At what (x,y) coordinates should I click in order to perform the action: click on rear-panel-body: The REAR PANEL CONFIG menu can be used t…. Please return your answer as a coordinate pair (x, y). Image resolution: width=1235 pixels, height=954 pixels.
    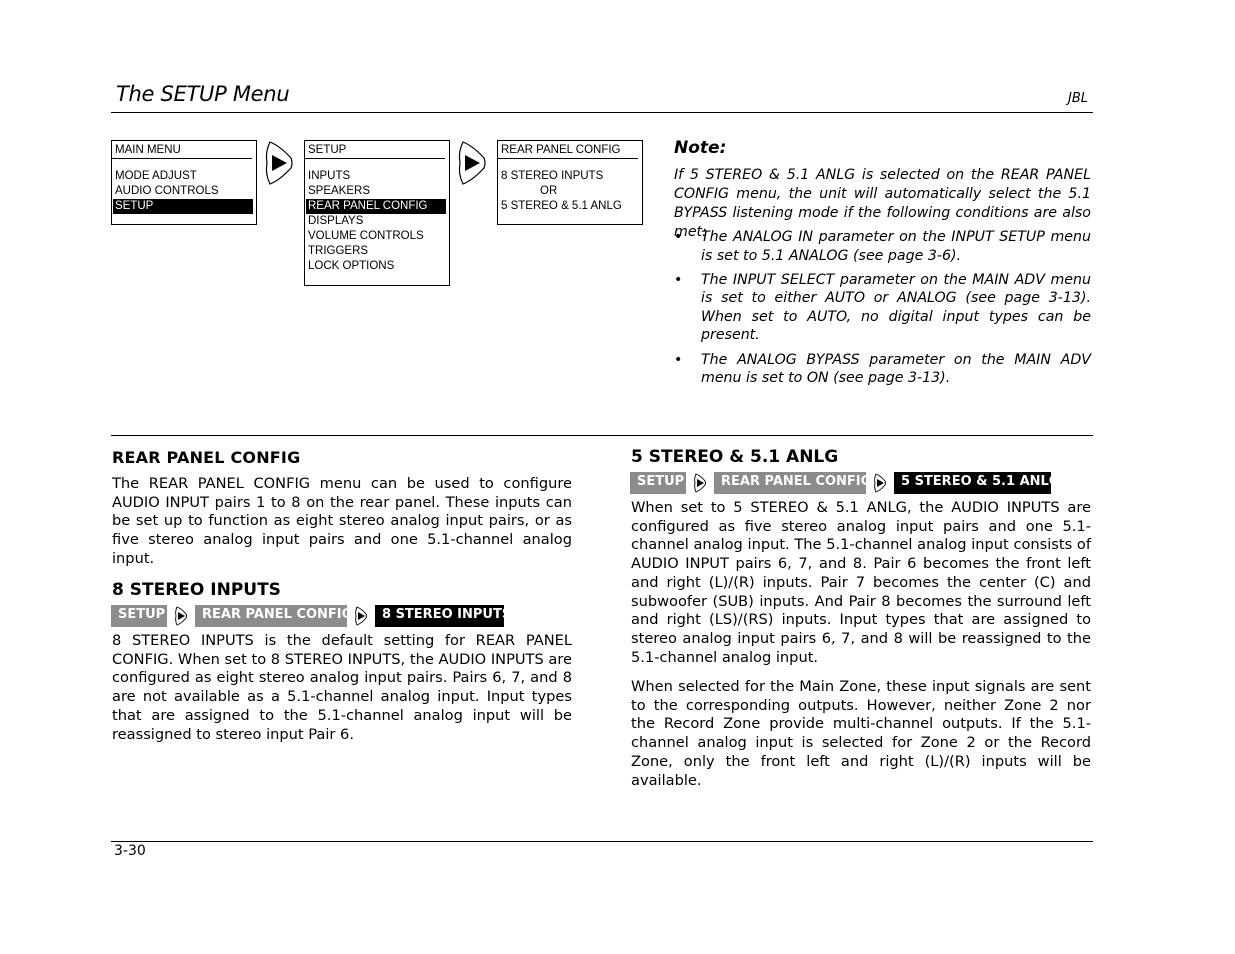
    Looking at the image, I should click on (342, 521).